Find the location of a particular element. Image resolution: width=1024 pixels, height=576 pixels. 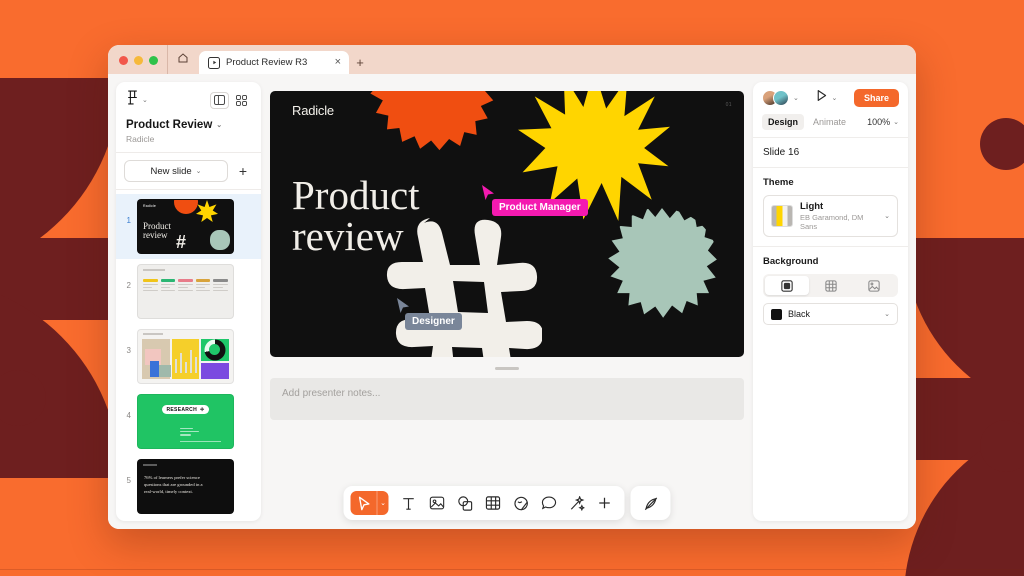

pattern-fill-tab is located at coordinates (831, 285).